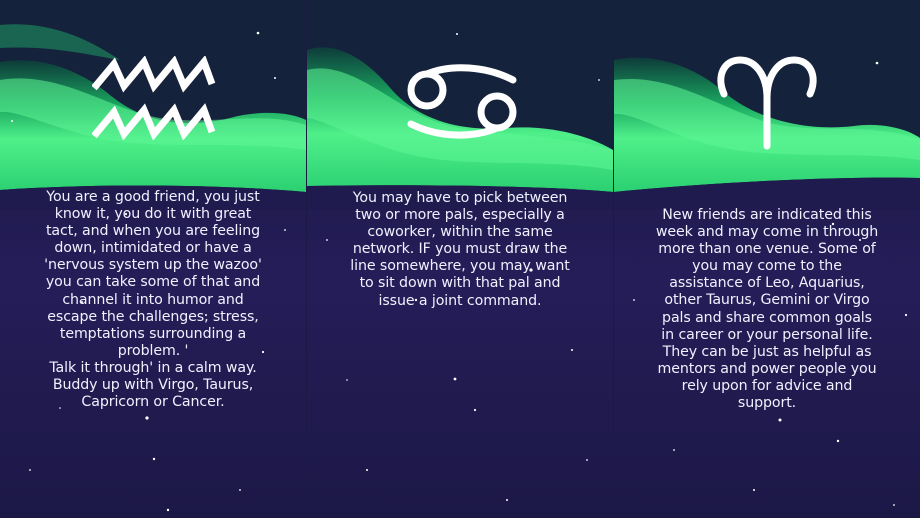 Image resolution: width=920 pixels, height=518 pixels. What do you see at coordinates (462, 101) in the screenshot?
I see `cancer-symbol` at bounding box center [462, 101].